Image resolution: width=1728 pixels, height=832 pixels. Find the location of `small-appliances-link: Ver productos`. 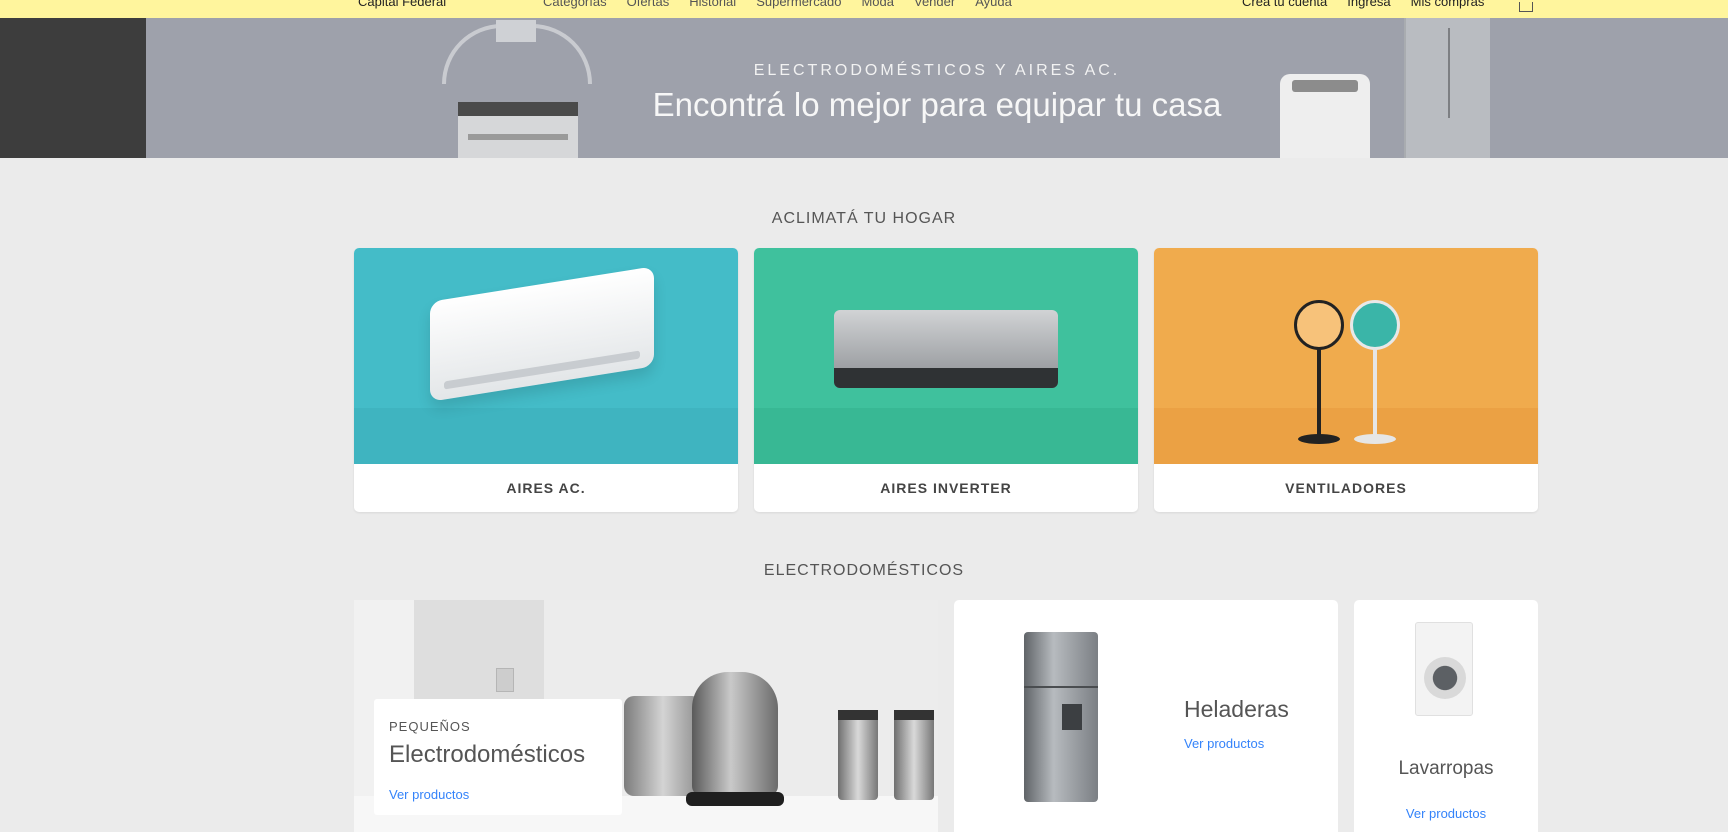

small-appliances-link: Ver productos is located at coordinates (429, 794).